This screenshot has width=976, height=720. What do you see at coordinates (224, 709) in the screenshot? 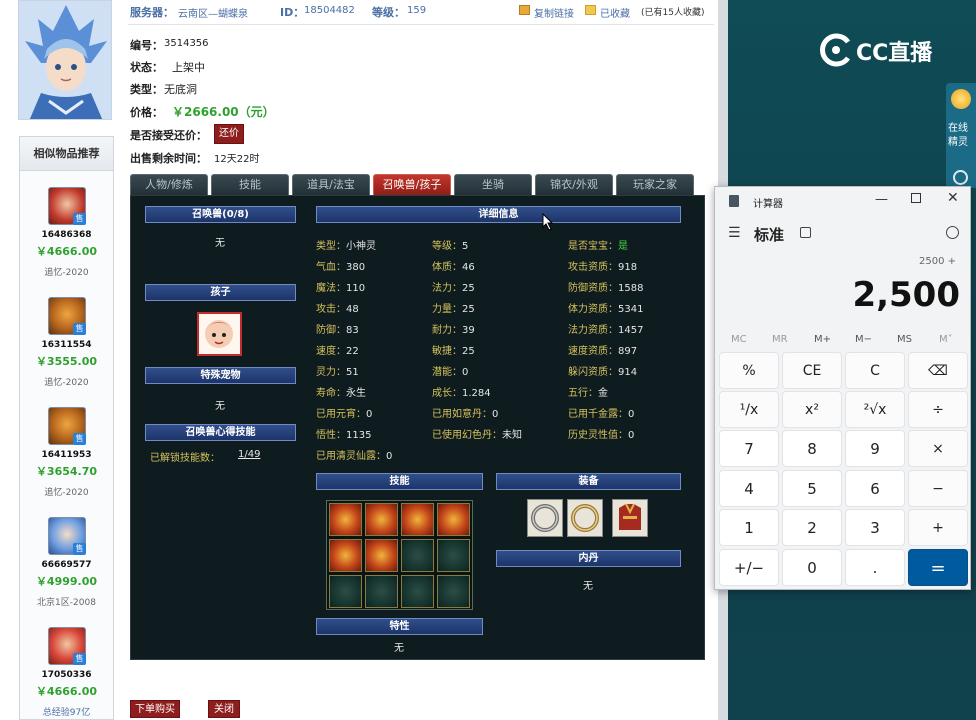
I see `close-button: 关闭` at bounding box center [224, 709].